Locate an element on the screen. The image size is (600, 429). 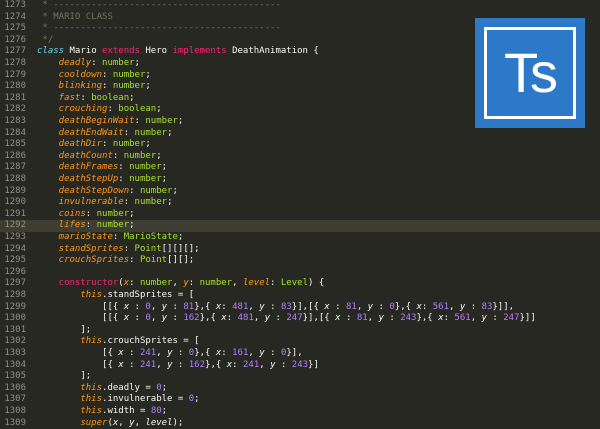
code-line: 1298 this.standSprites = [ is located at coordinates (300, 296).